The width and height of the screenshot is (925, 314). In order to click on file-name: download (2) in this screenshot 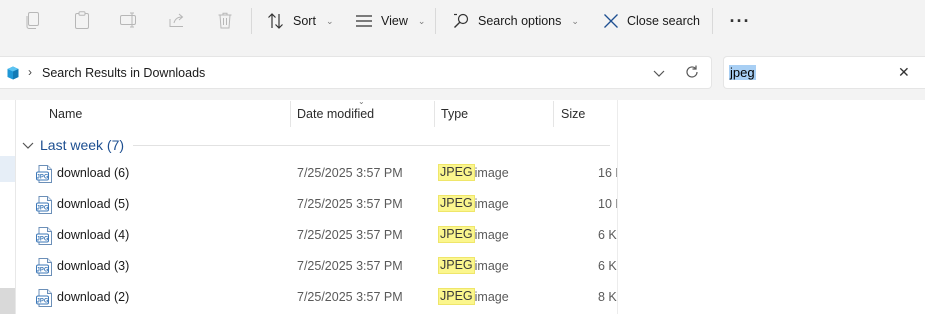, I will do `click(93, 297)`.